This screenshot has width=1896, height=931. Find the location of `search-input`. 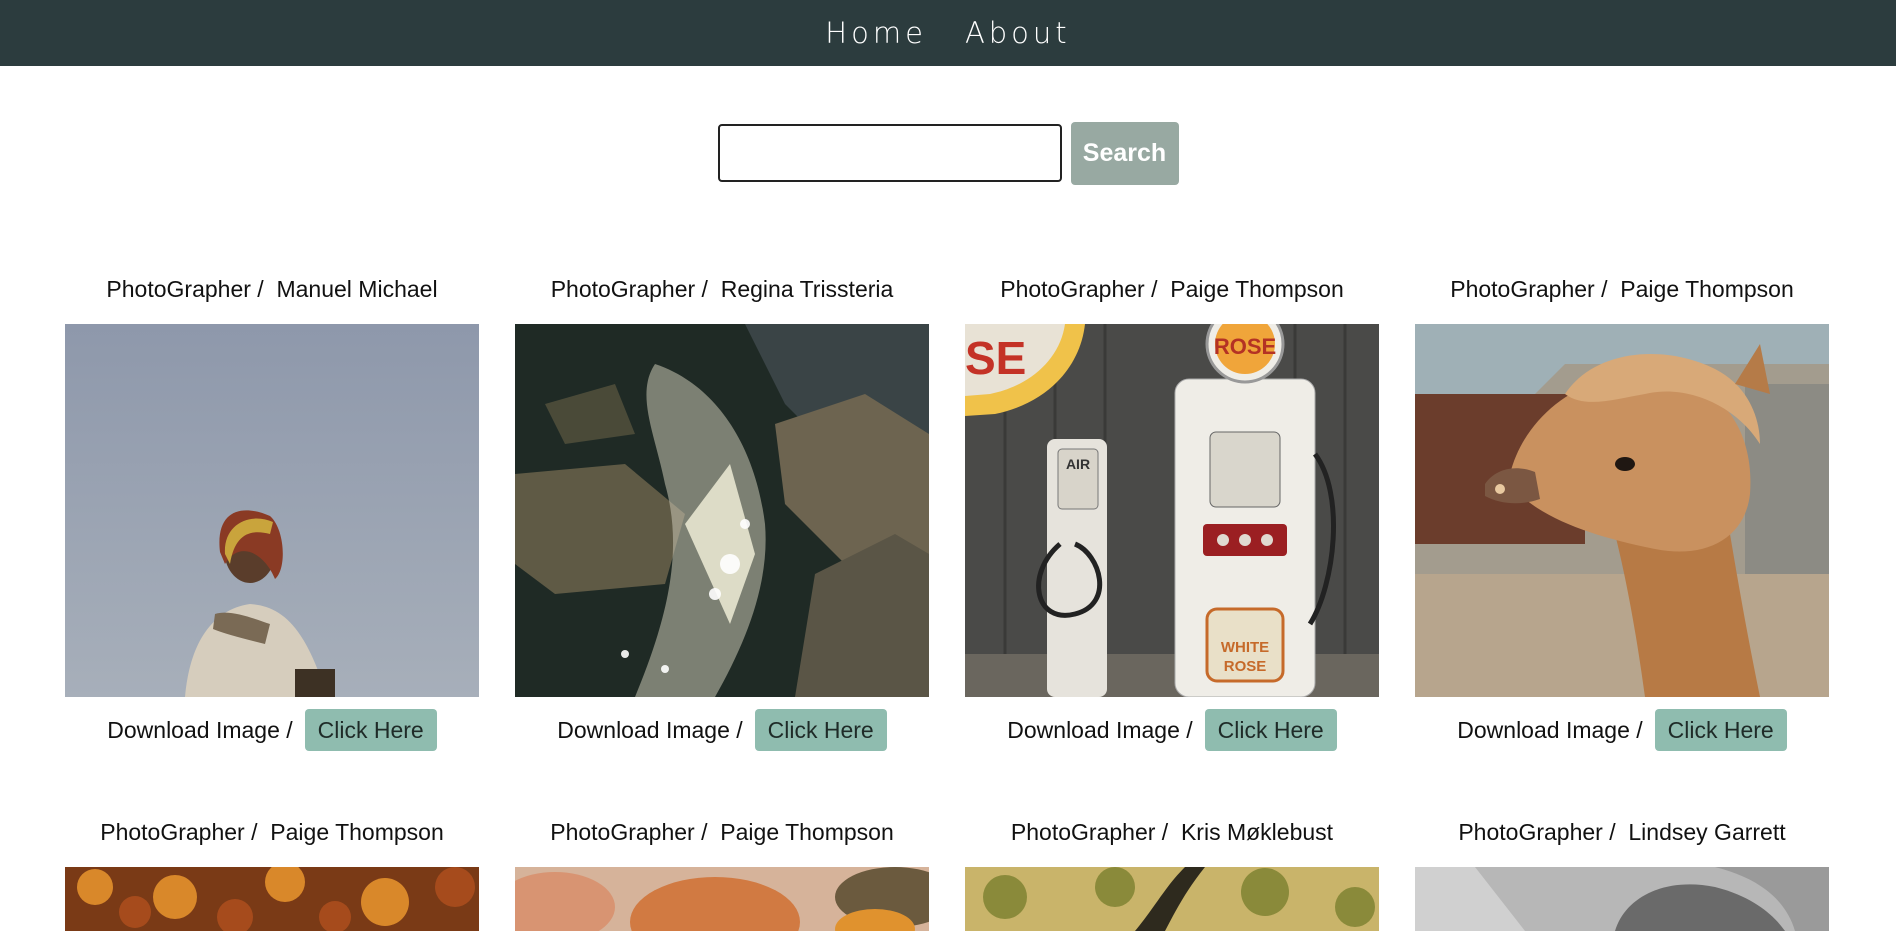

search-input is located at coordinates (889, 153).